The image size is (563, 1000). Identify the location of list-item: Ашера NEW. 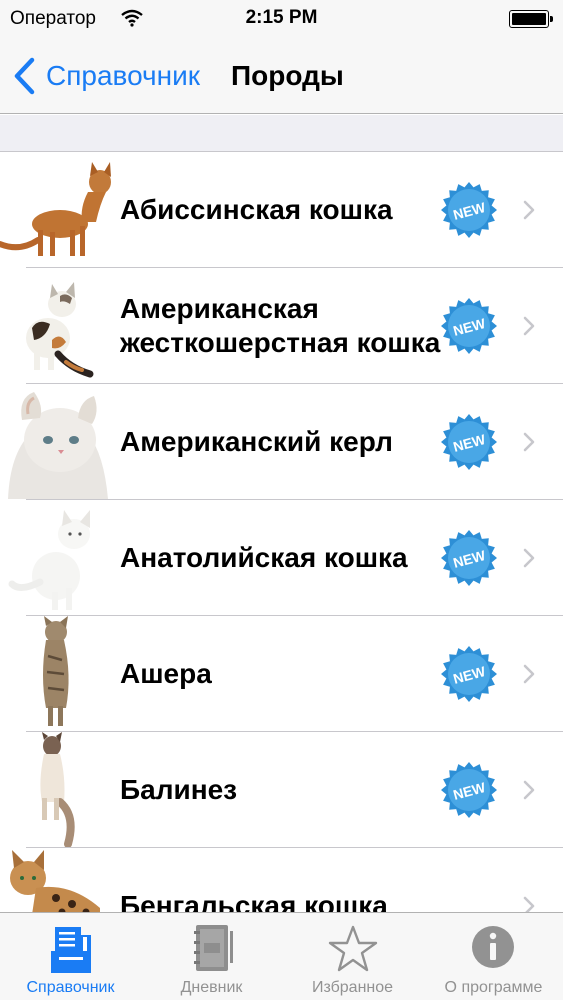
(281, 674).